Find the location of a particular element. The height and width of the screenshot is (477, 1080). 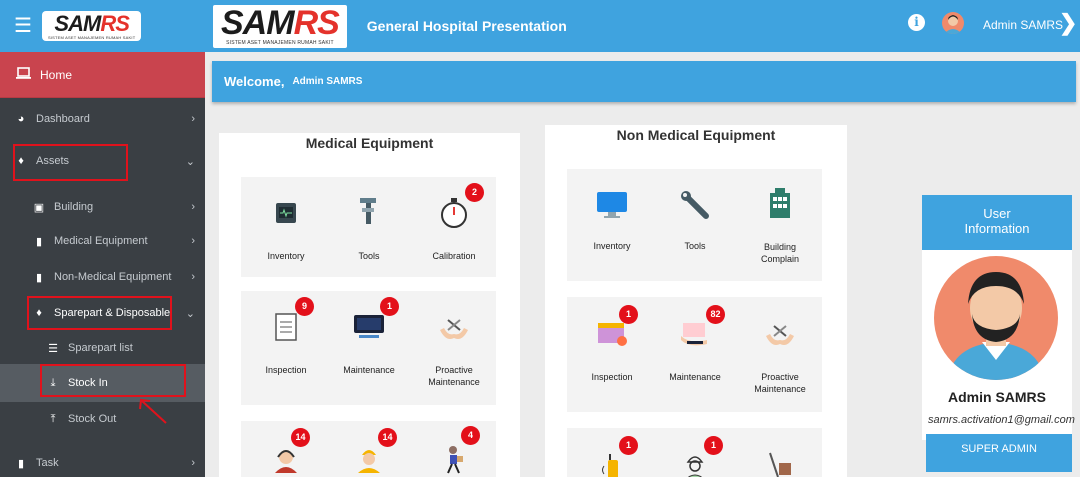

welcome-name: Admin SAMRS is located at coordinates (327, 81).